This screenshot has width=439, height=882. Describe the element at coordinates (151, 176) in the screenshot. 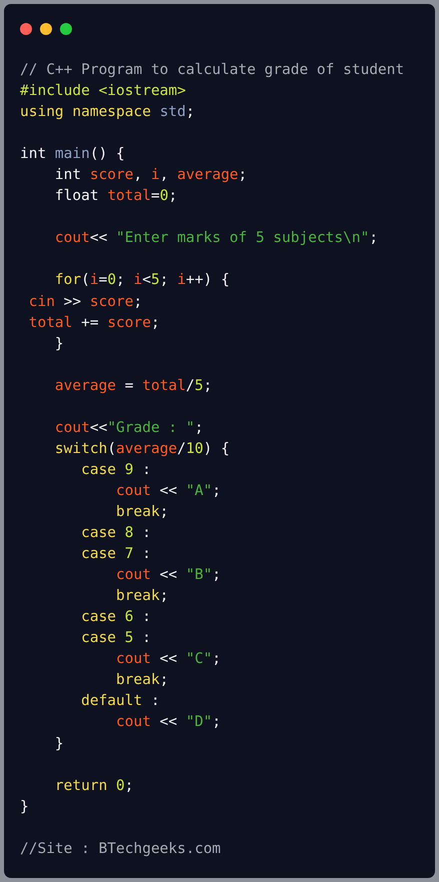

I see `code-line: int score, i, average;` at that location.